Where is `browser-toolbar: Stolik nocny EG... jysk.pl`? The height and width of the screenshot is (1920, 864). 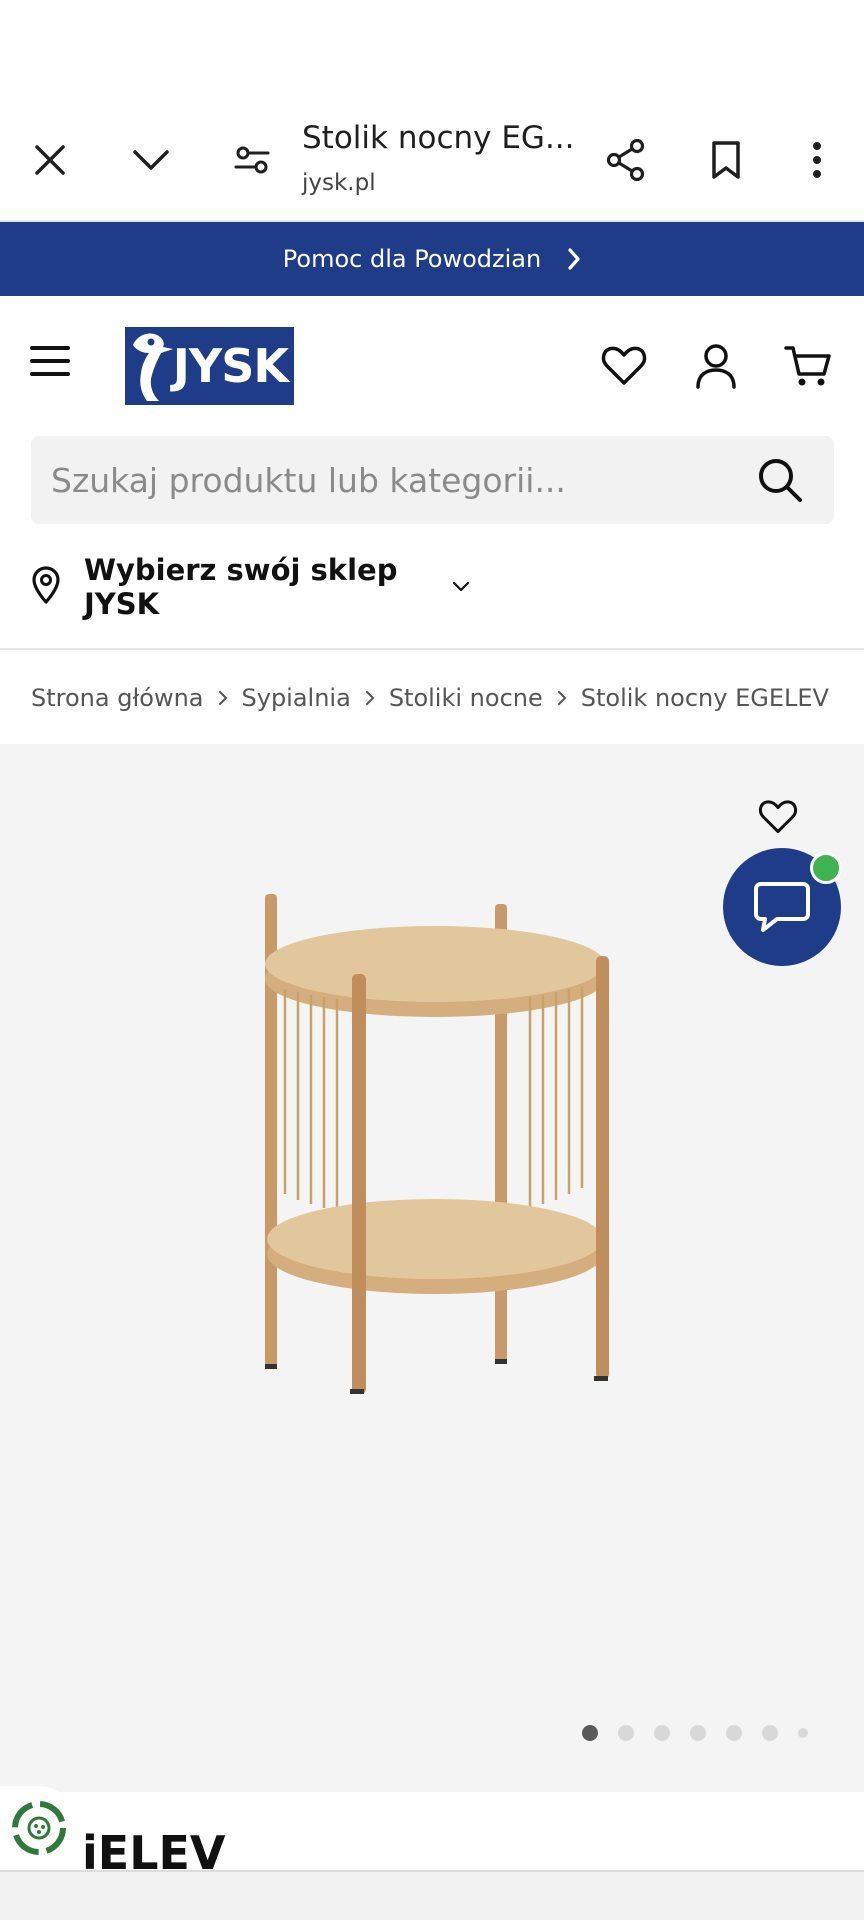 browser-toolbar: Stolik nocny EG... jysk.pl is located at coordinates (432, 161).